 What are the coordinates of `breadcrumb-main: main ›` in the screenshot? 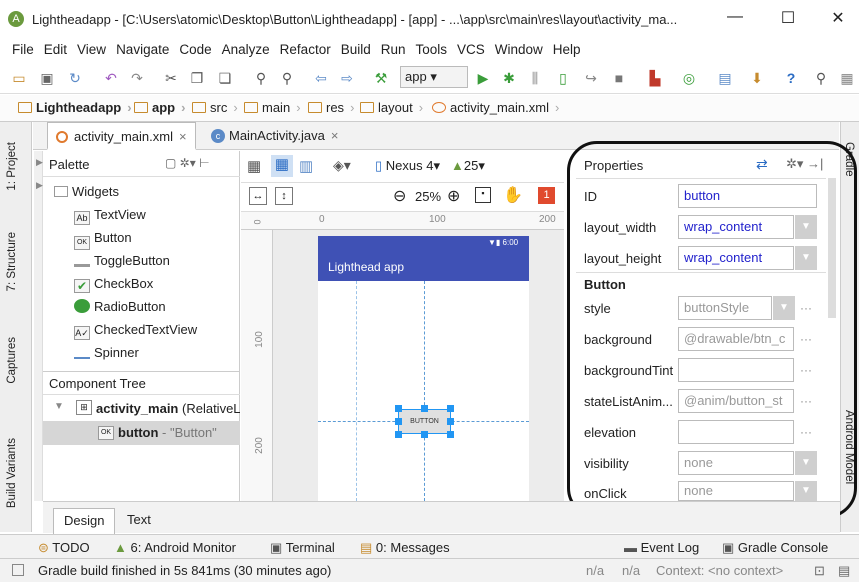 It's located at (272, 107).